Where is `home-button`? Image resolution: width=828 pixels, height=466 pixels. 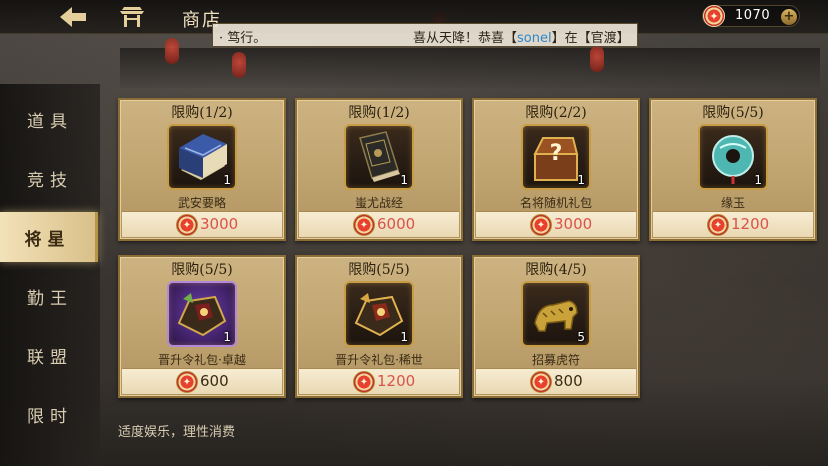 home-button is located at coordinates (132, 17).